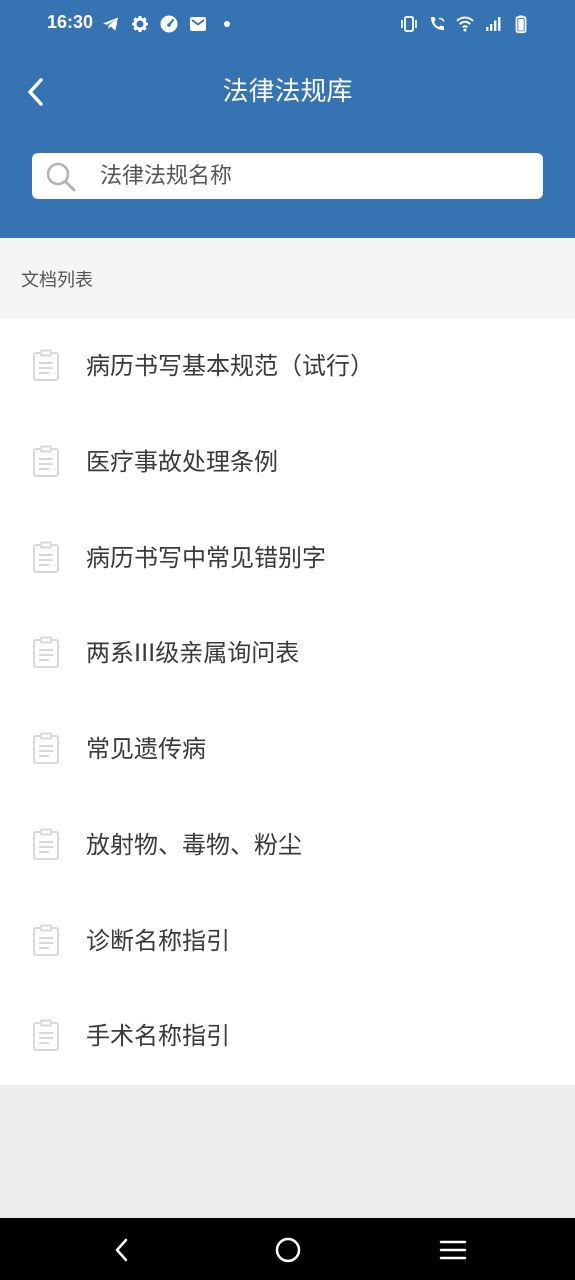 Image resolution: width=575 pixels, height=1280 pixels. I want to click on search-input, so click(315, 176).